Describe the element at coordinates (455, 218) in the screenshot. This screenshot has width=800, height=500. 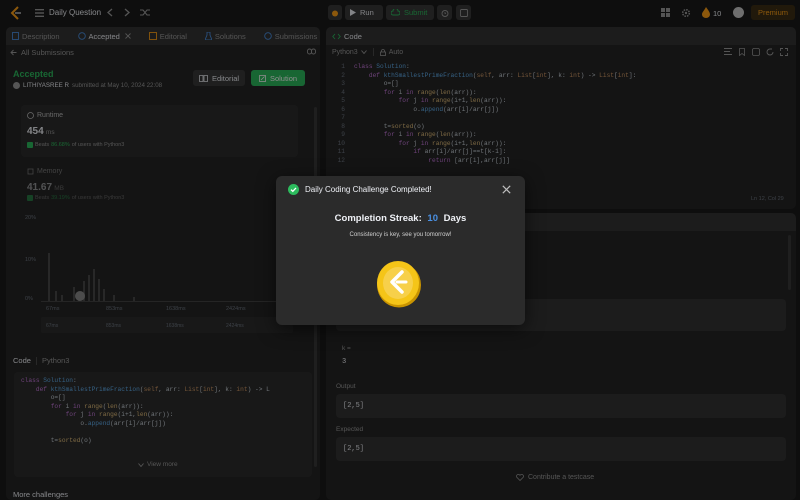
I see `streak-suffix: Days` at that location.